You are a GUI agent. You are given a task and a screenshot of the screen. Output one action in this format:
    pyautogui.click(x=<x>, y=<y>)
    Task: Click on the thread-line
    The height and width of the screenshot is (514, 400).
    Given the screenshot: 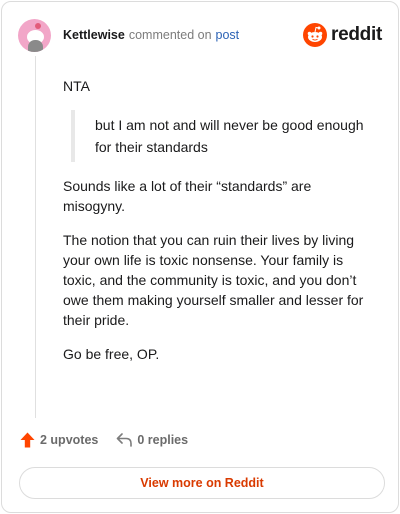 What is the action you would take?
    pyautogui.click(x=35, y=237)
    